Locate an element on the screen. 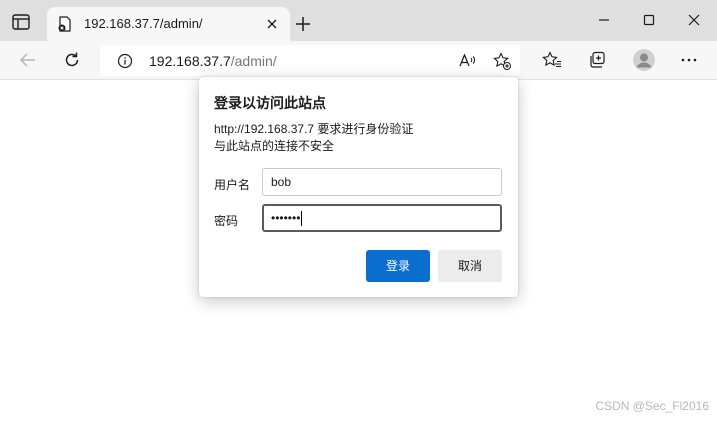 This screenshot has width=717, height=421. password-value: ••••••• is located at coordinates (286, 218).